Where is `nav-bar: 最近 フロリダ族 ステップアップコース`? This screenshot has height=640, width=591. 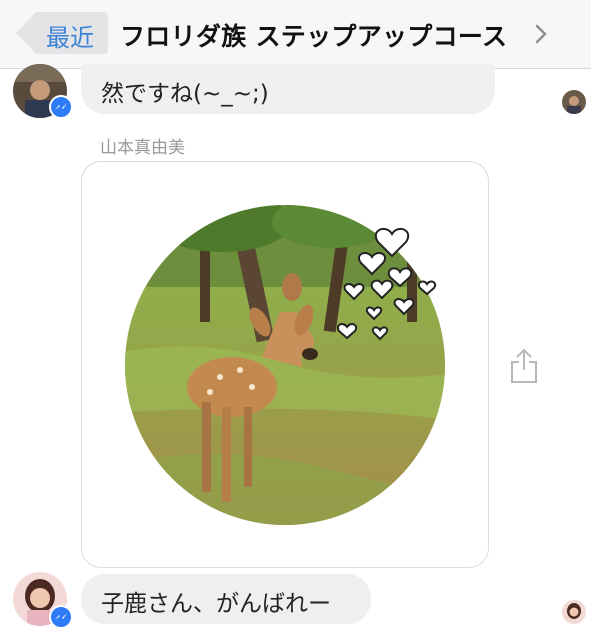
nav-bar: 最近 フロリダ族 ステップアップコース is located at coordinates (295, 34).